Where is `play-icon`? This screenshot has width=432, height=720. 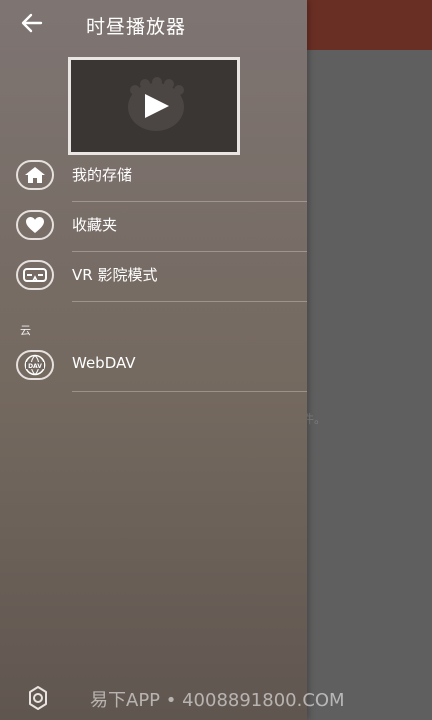
play-icon is located at coordinates (154, 106).